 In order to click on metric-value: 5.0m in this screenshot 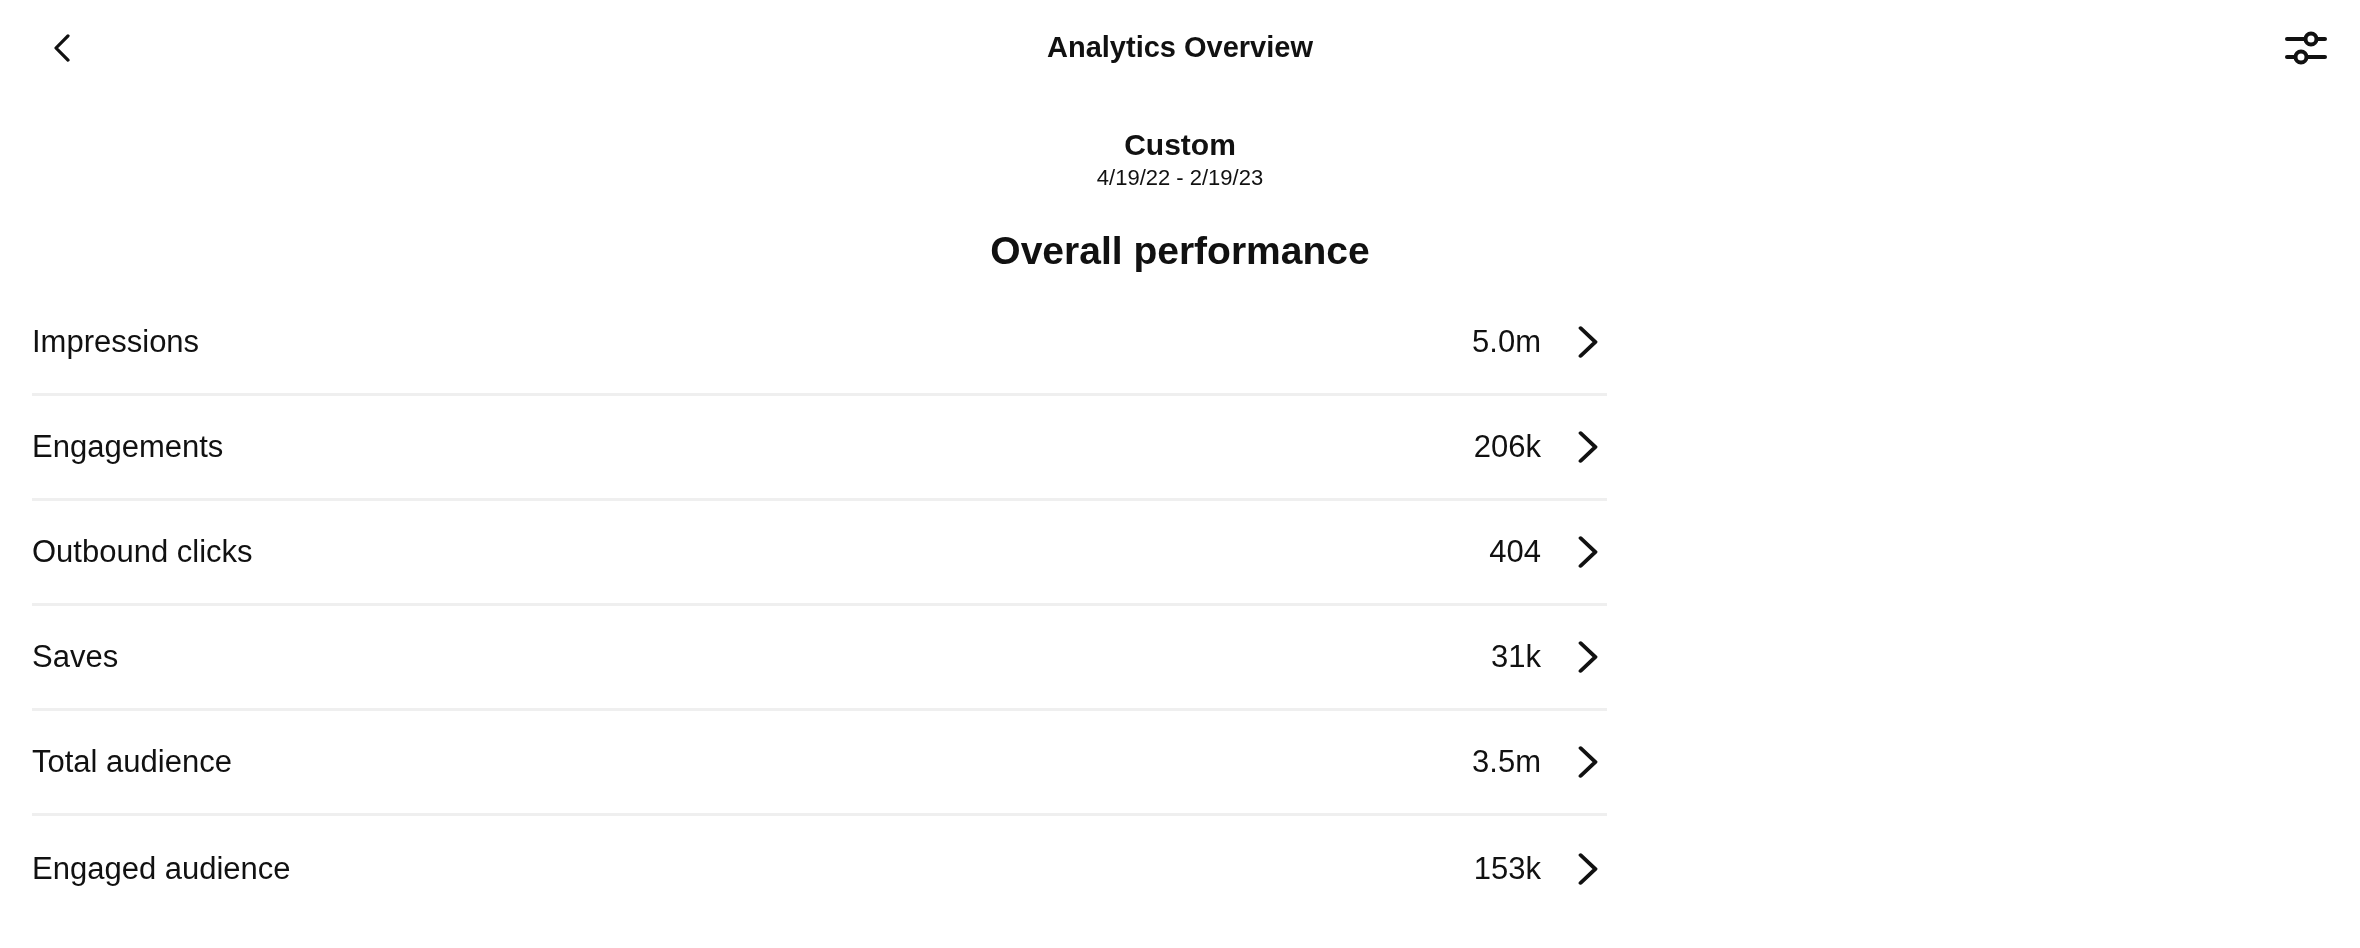, I will do `click(1506, 342)`.